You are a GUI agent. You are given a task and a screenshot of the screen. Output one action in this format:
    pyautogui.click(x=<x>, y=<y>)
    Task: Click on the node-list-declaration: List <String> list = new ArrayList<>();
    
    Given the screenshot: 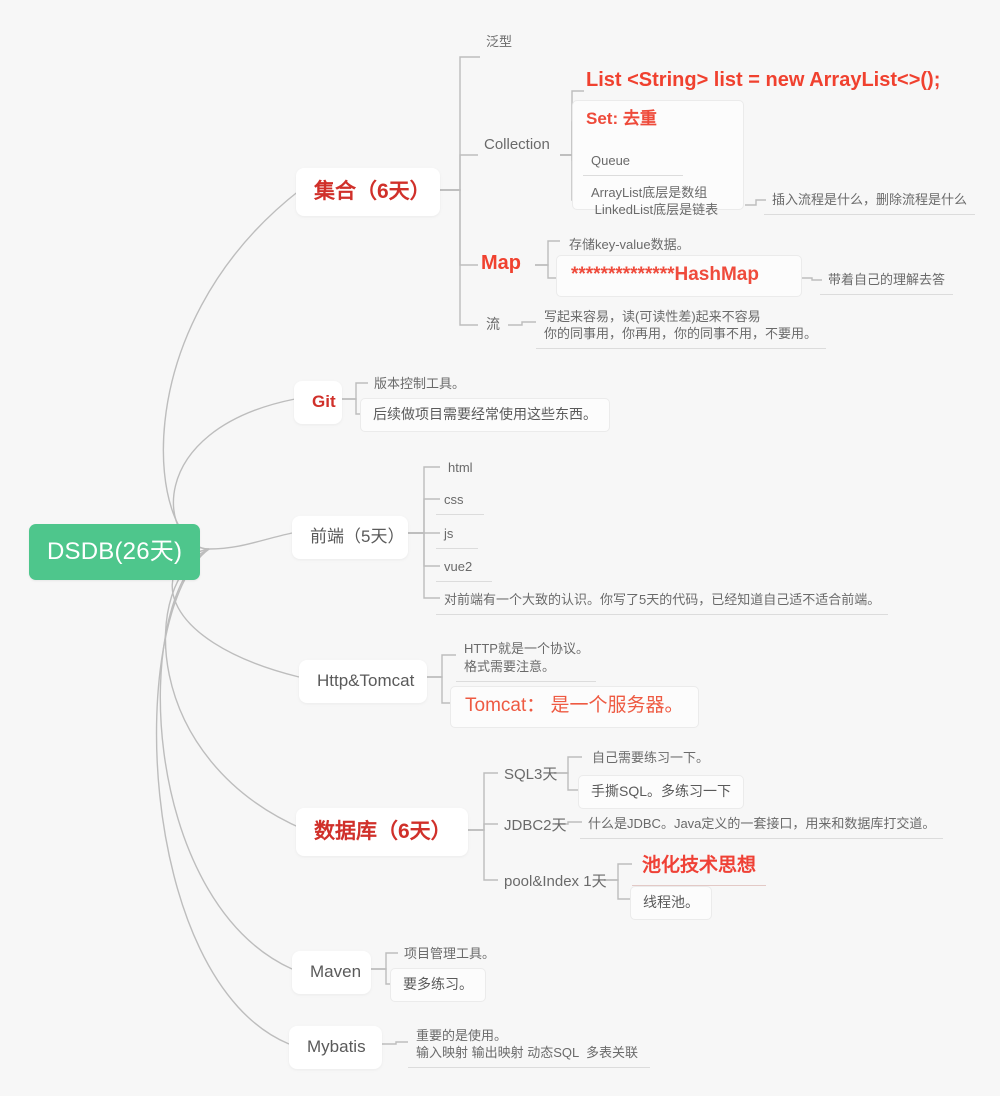 What is the action you would take?
    pyautogui.click(x=763, y=80)
    